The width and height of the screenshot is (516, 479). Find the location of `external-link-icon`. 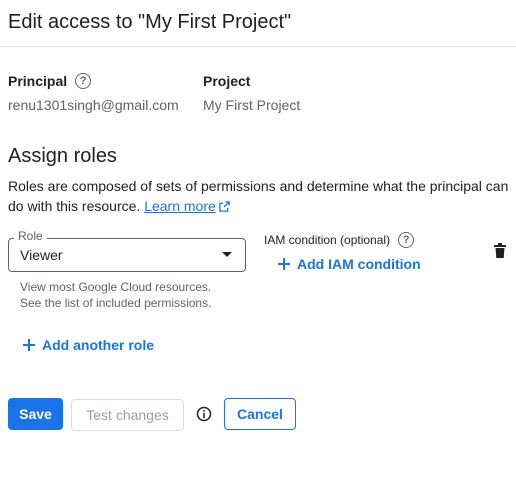

external-link-icon is located at coordinates (224, 206).